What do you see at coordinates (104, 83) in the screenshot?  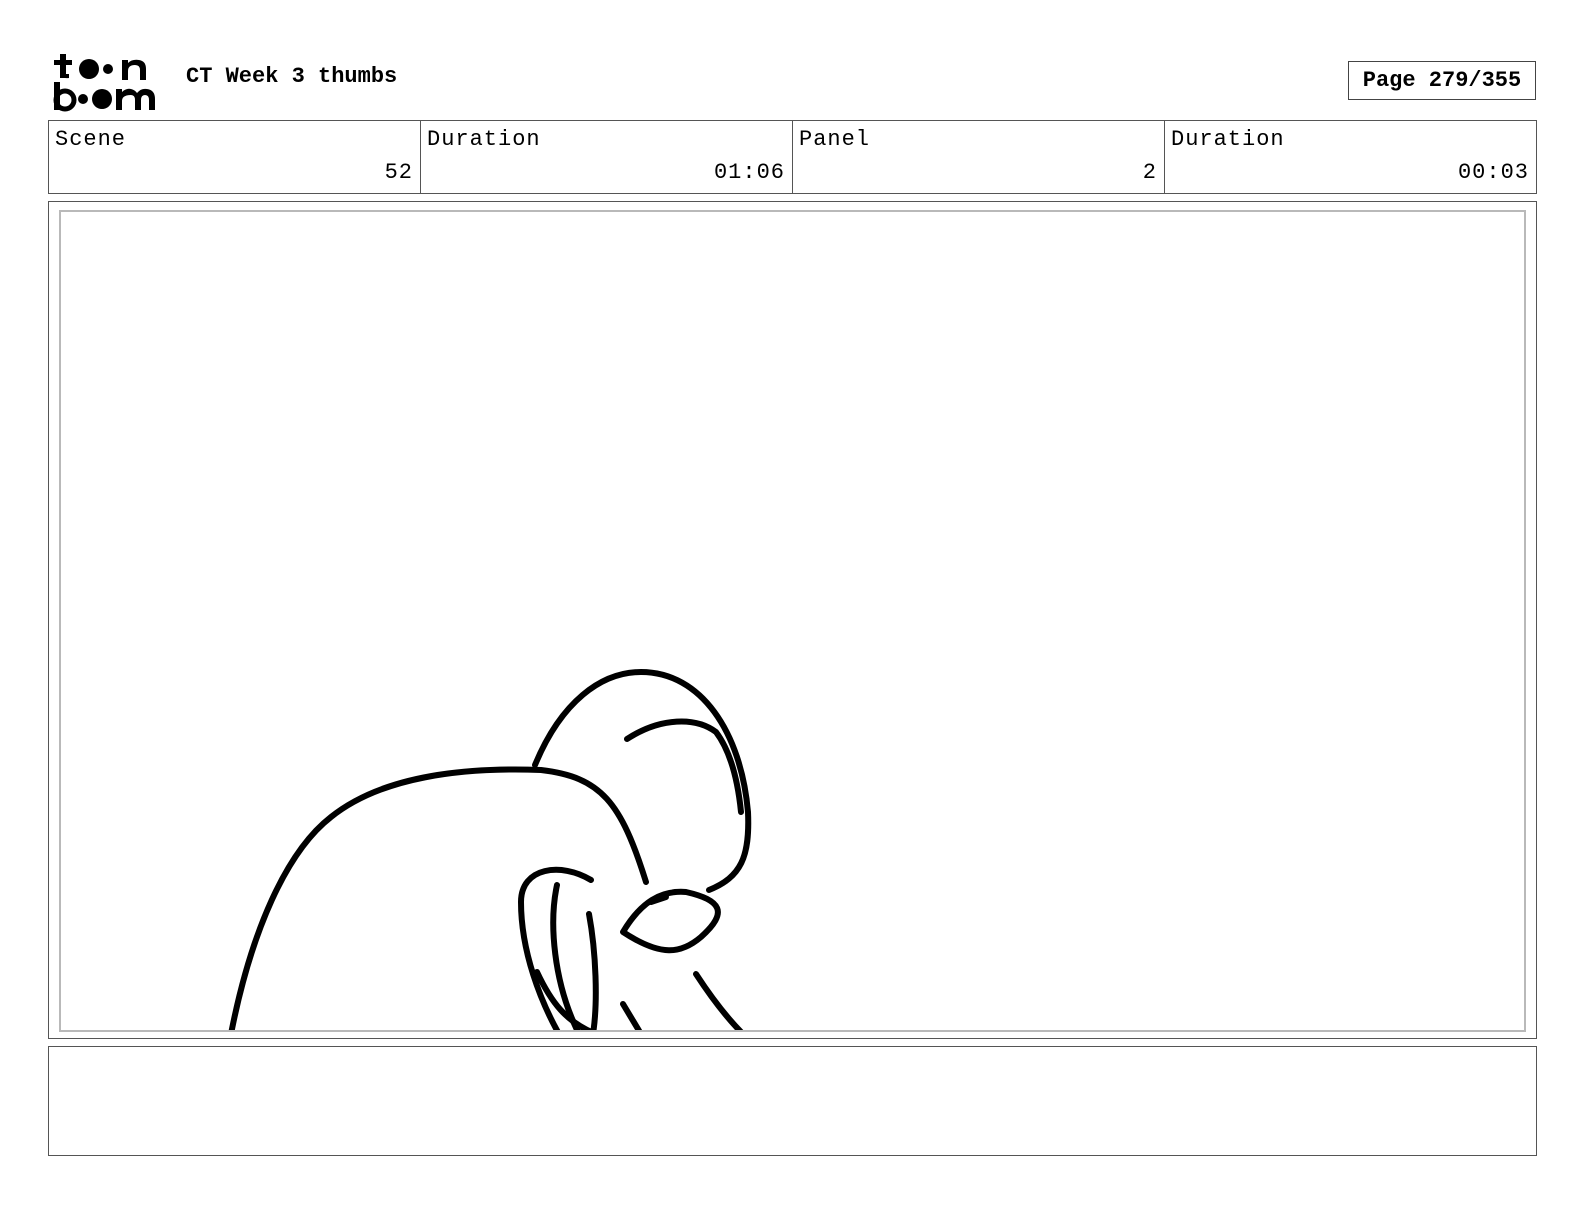 I see `toon-boom-logo-icon` at bounding box center [104, 83].